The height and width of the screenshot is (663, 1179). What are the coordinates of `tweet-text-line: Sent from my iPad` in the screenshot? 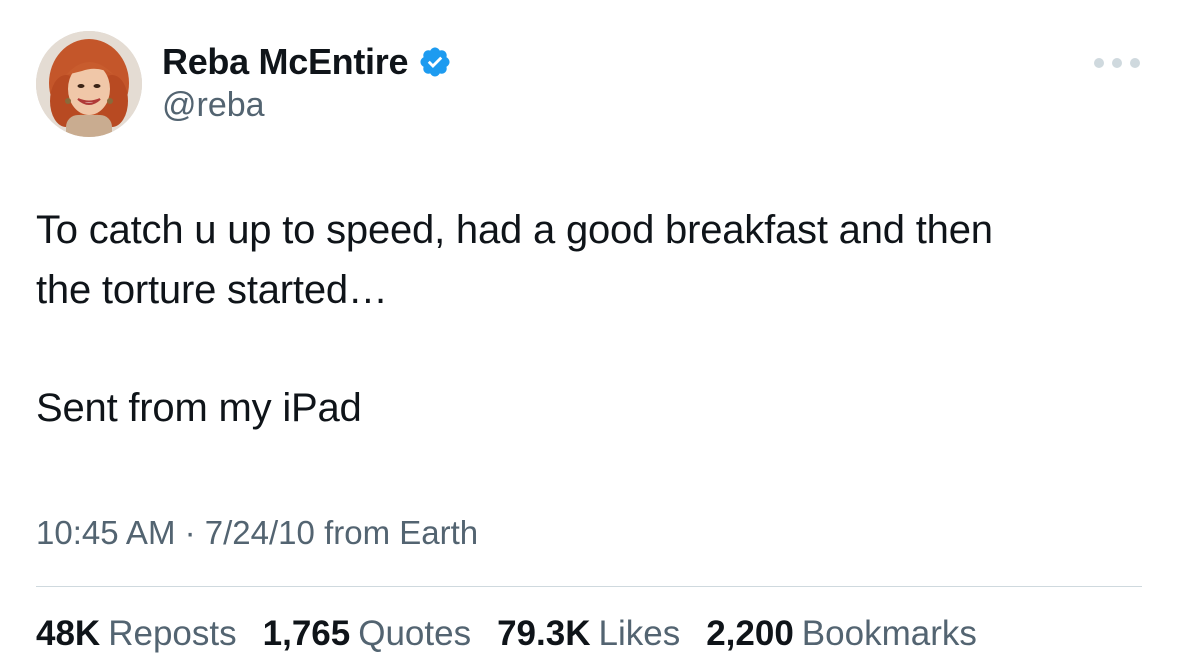 It's located at (199, 408).